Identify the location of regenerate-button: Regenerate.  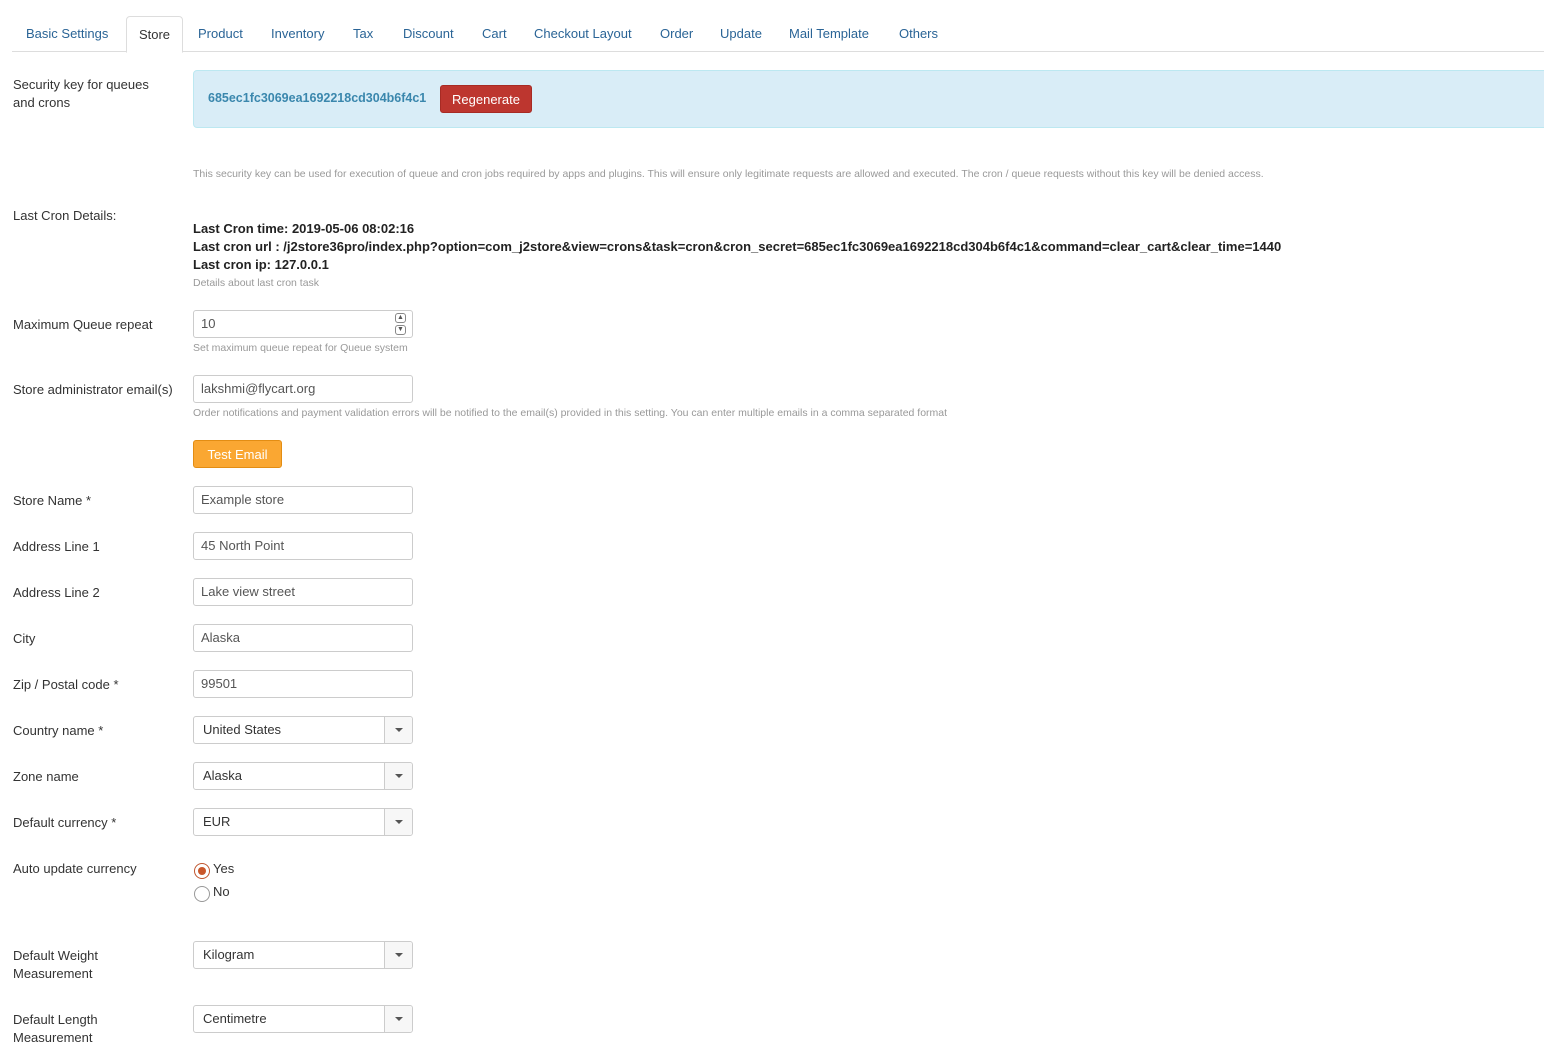
(486, 99).